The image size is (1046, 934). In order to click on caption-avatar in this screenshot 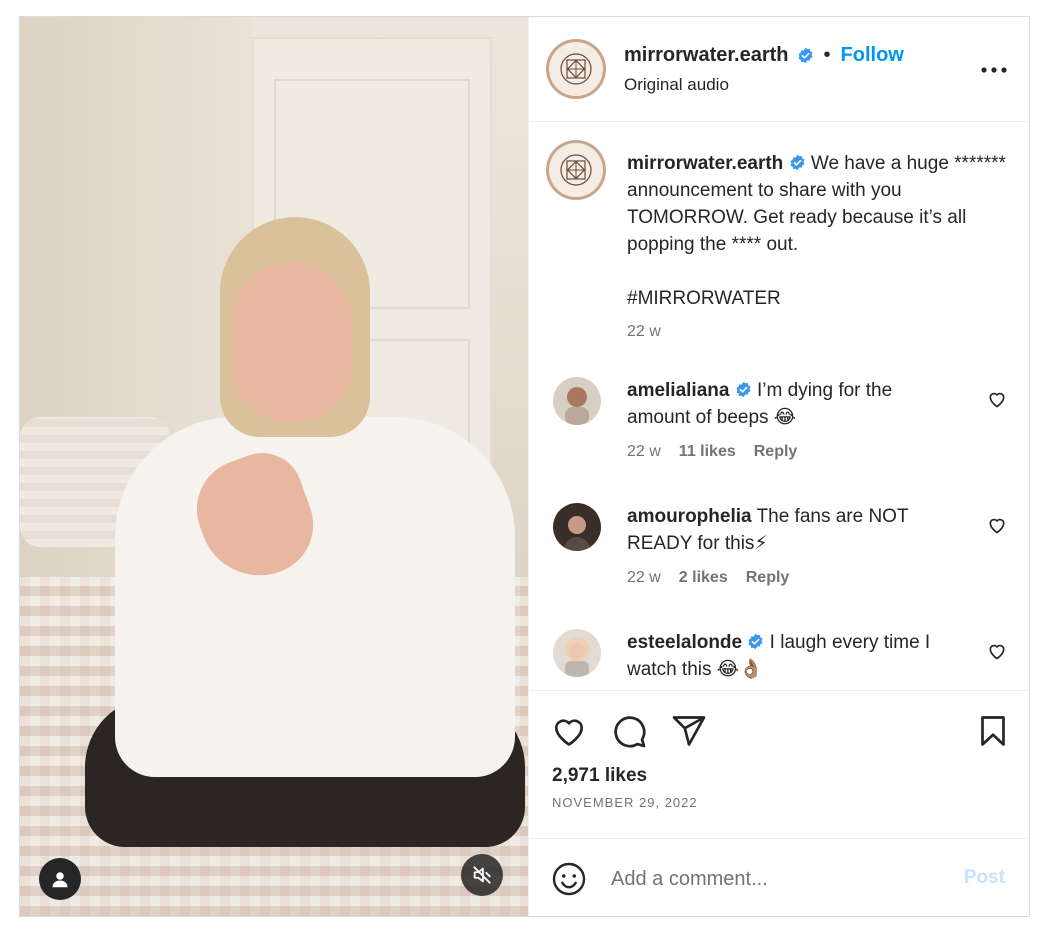, I will do `click(576, 170)`.